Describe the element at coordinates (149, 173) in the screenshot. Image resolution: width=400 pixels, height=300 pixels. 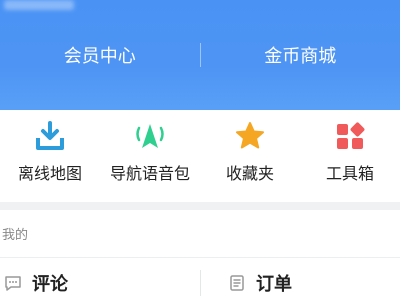
I see `voice-pack-label: 导航语音包` at that location.